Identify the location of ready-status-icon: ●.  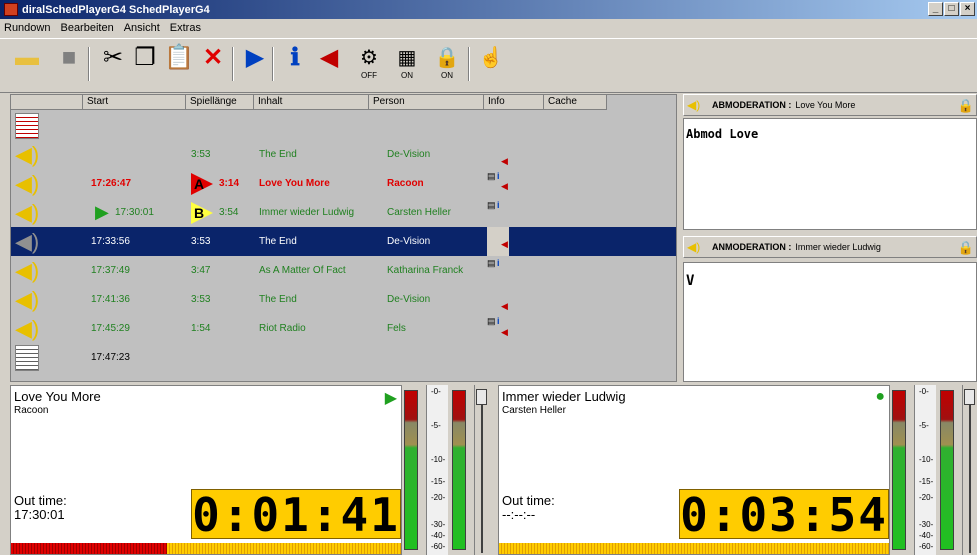
(880, 396).